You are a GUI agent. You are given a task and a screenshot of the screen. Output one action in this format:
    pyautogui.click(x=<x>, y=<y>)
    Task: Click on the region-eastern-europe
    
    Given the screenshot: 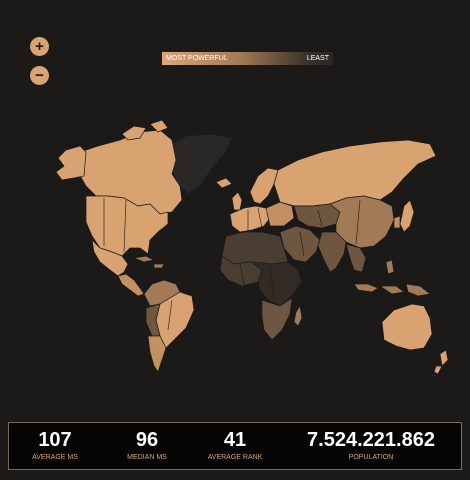 What is the action you would take?
    pyautogui.click(x=280, y=214)
    